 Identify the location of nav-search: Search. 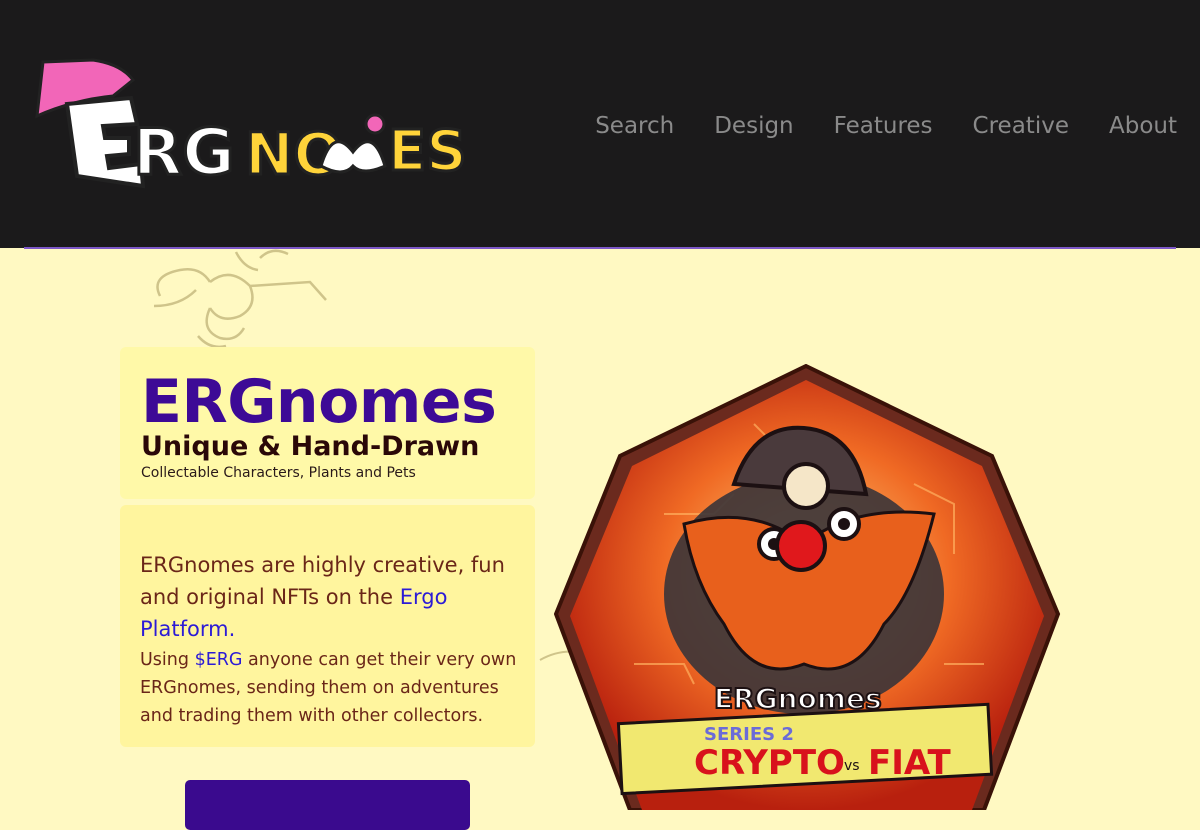
(634, 126).